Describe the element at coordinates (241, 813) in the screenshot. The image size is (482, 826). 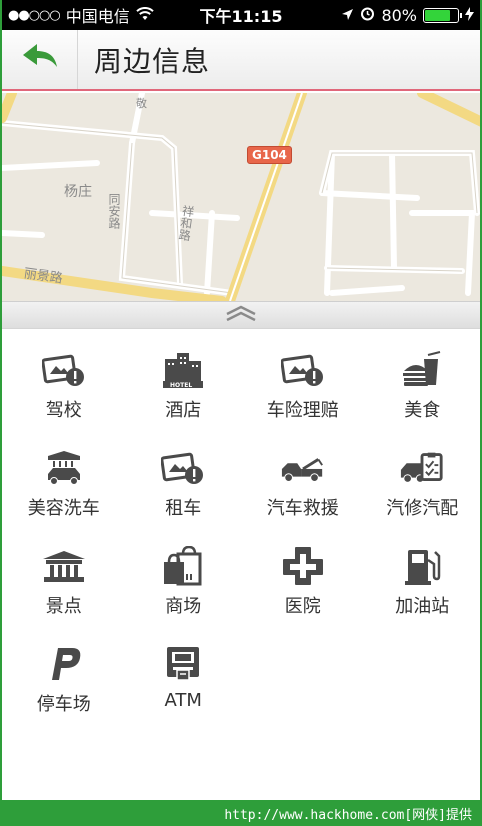
I see `watermark-footer: http://www.hackhome.com[网侠]提供` at that location.